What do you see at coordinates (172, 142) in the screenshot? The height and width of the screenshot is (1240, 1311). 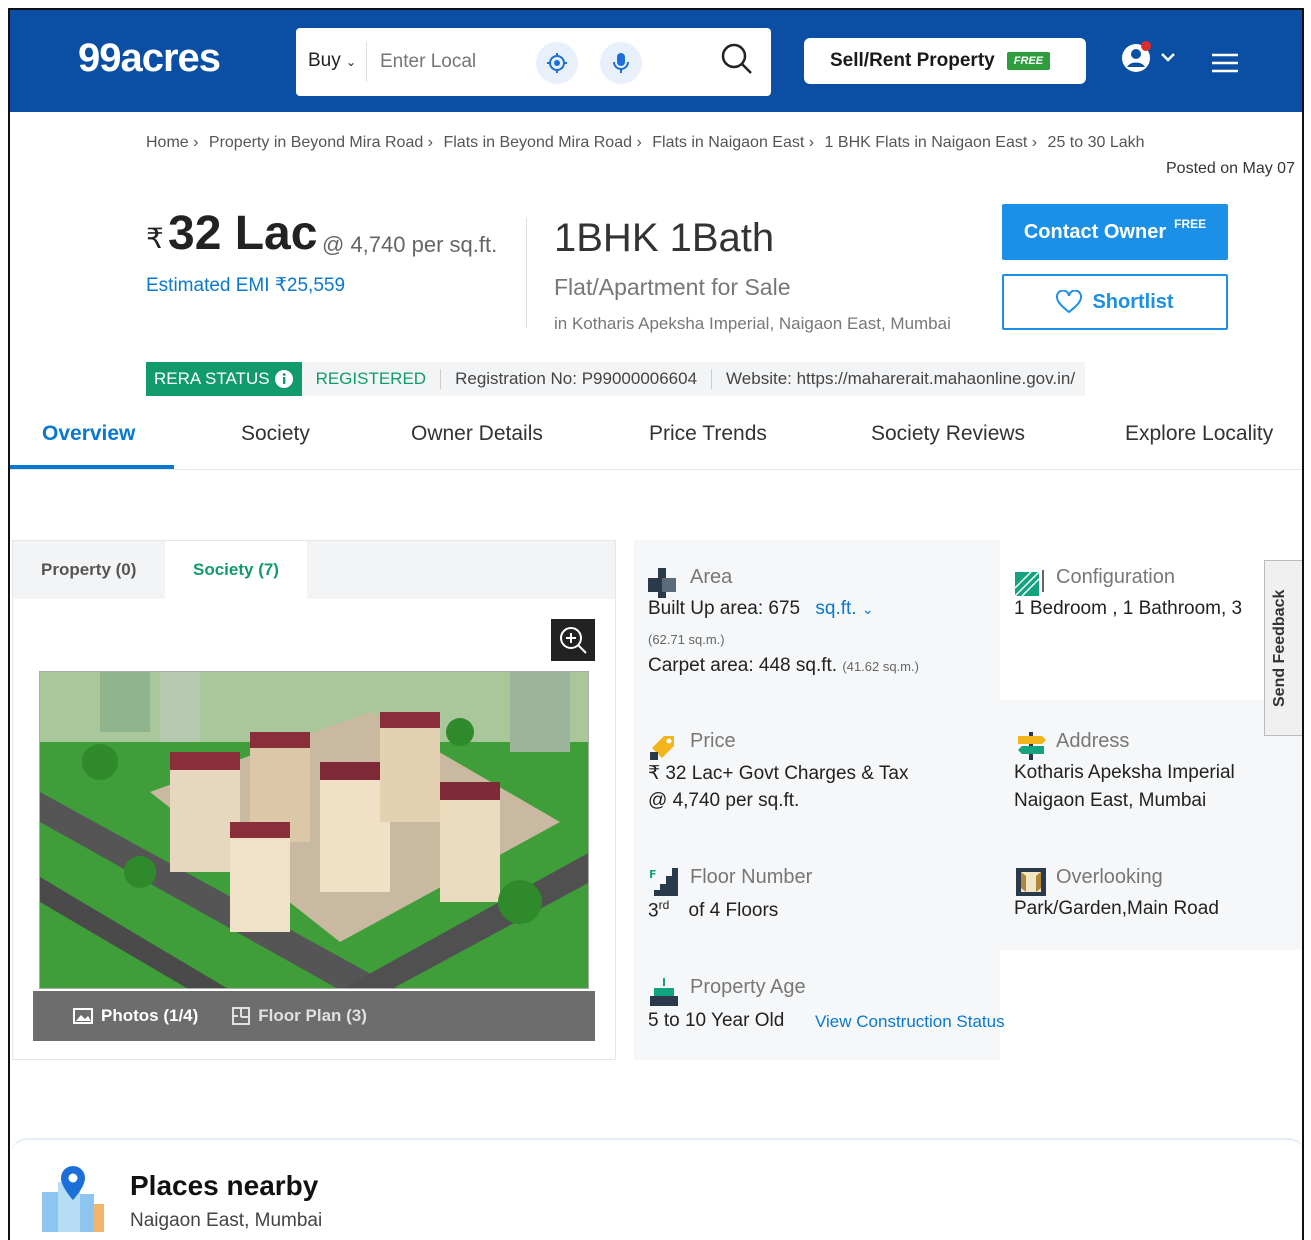 I see `breadcrumb-item: Home ›` at bounding box center [172, 142].